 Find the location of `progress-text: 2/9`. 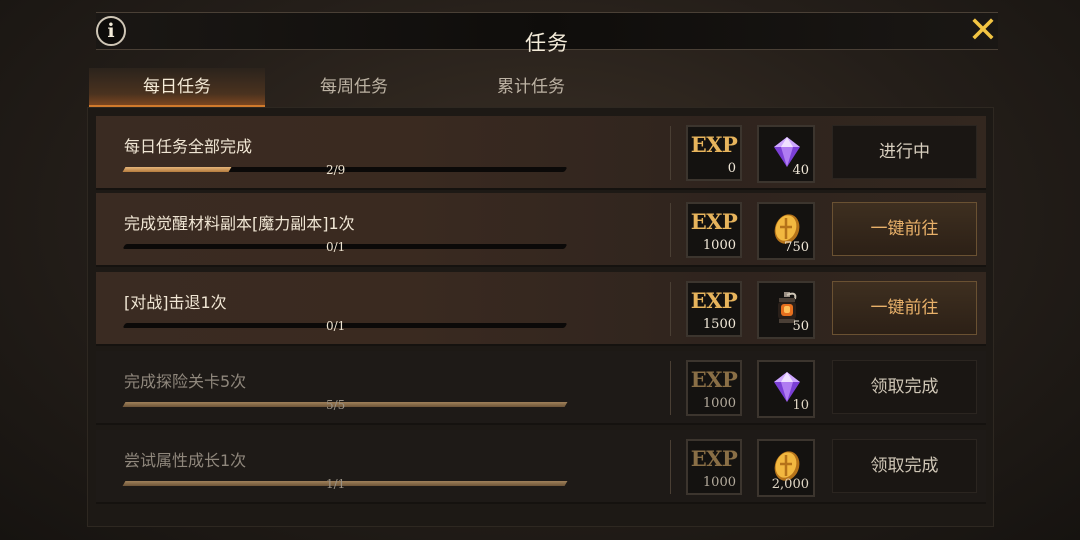

progress-text: 2/9 is located at coordinates (336, 170).